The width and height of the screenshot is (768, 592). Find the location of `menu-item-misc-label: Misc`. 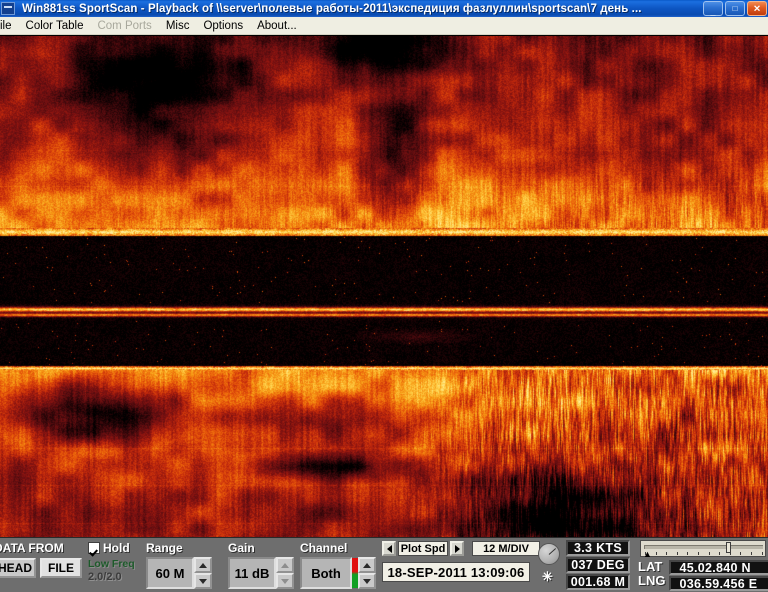

menu-item-misc-label: Misc is located at coordinates (177, 25).